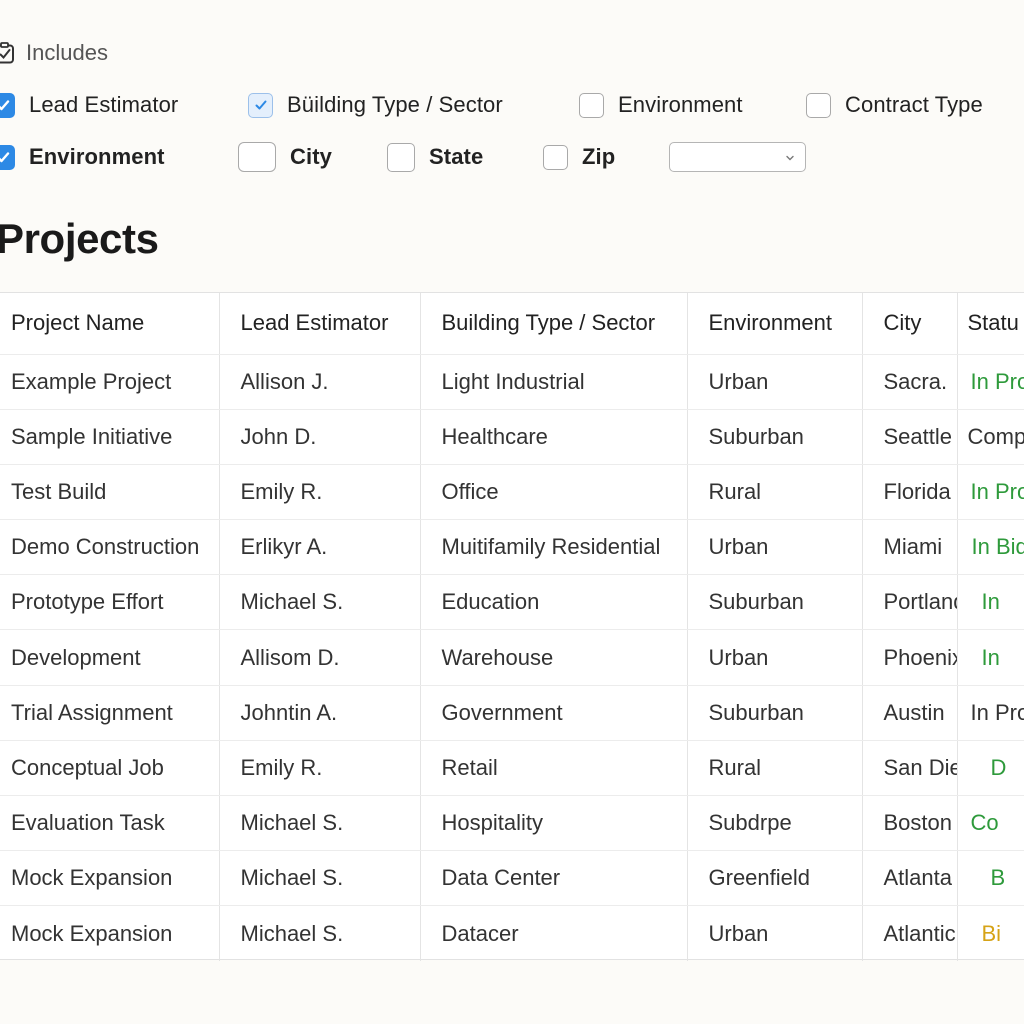 This screenshot has height=1024, width=1024. I want to click on cell-status: Co, so click(990, 823).